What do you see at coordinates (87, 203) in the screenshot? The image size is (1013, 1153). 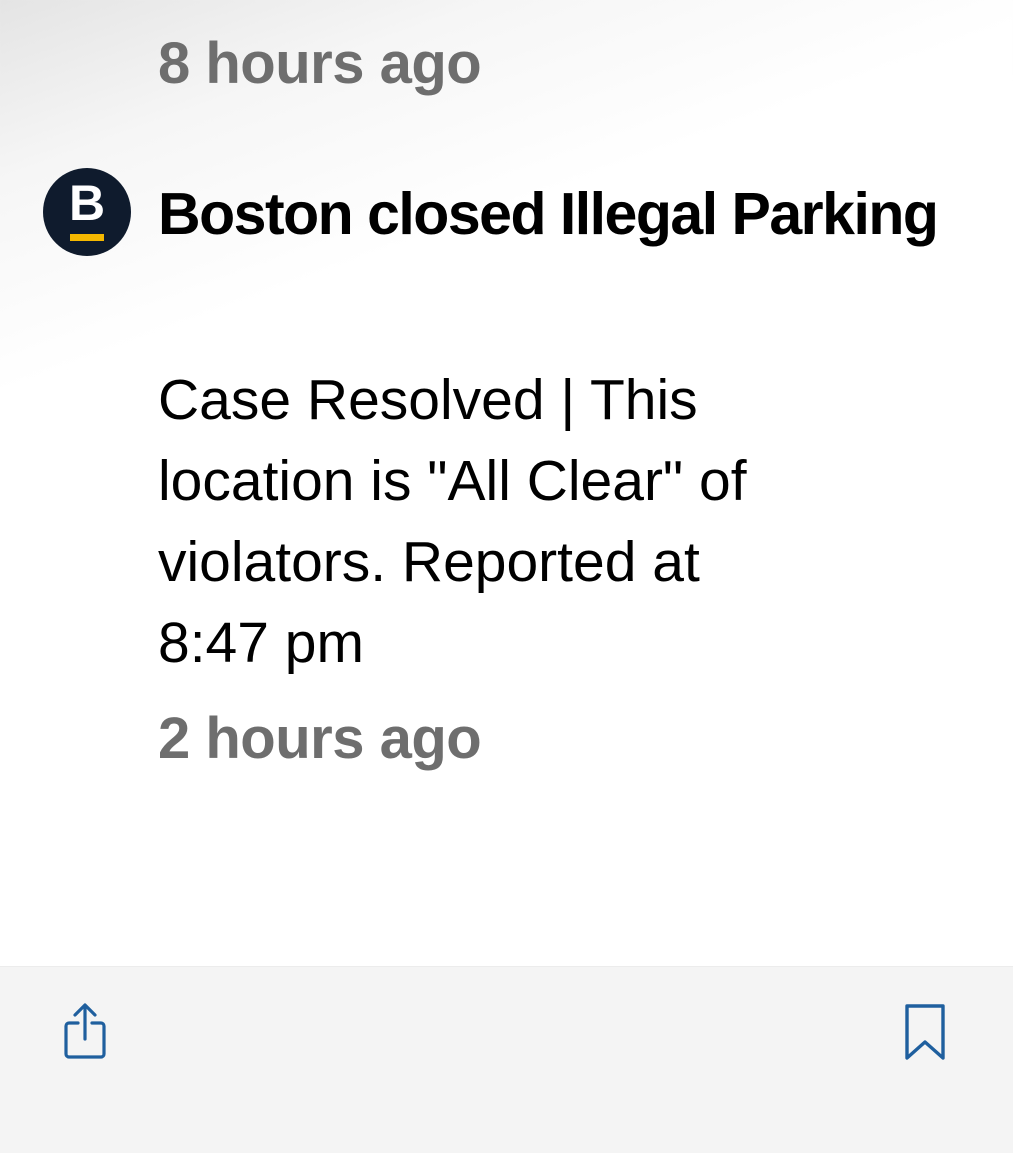 I see `source-avatar-letter: B` at bounding box center [87, 203].